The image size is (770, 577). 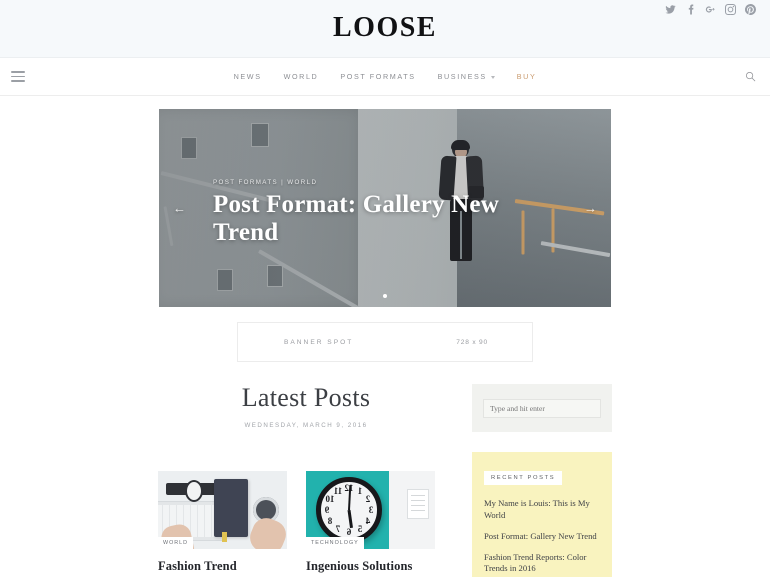 I want to click on page-title: Latest Posts, so click(x=306, y=397).